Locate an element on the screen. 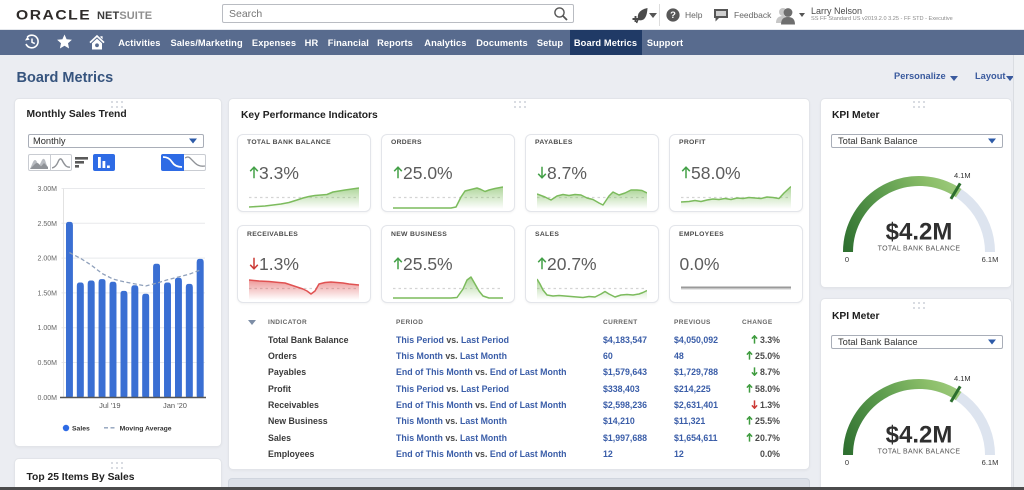 The image size is (1024, 490). svg-text: Sales is located at coordinates (81, 429).